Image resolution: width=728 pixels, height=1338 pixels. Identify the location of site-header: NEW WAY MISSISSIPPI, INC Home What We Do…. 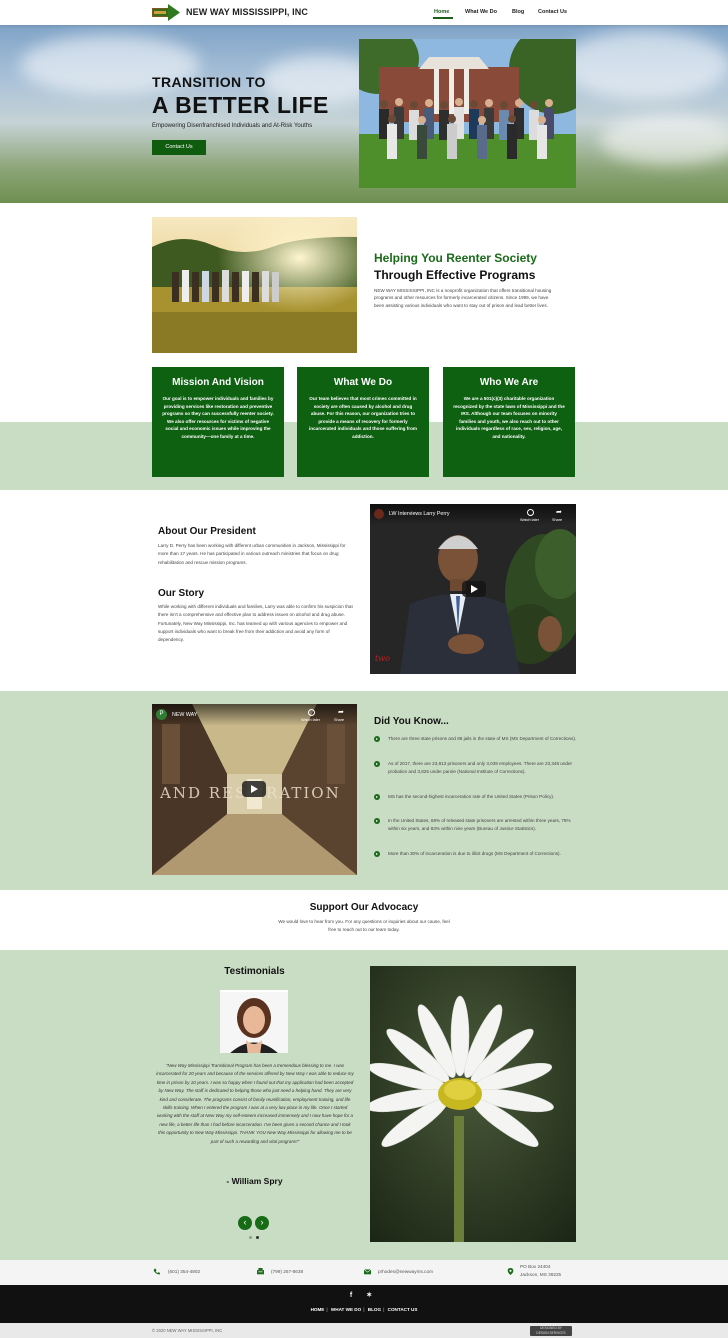
(364, 12).